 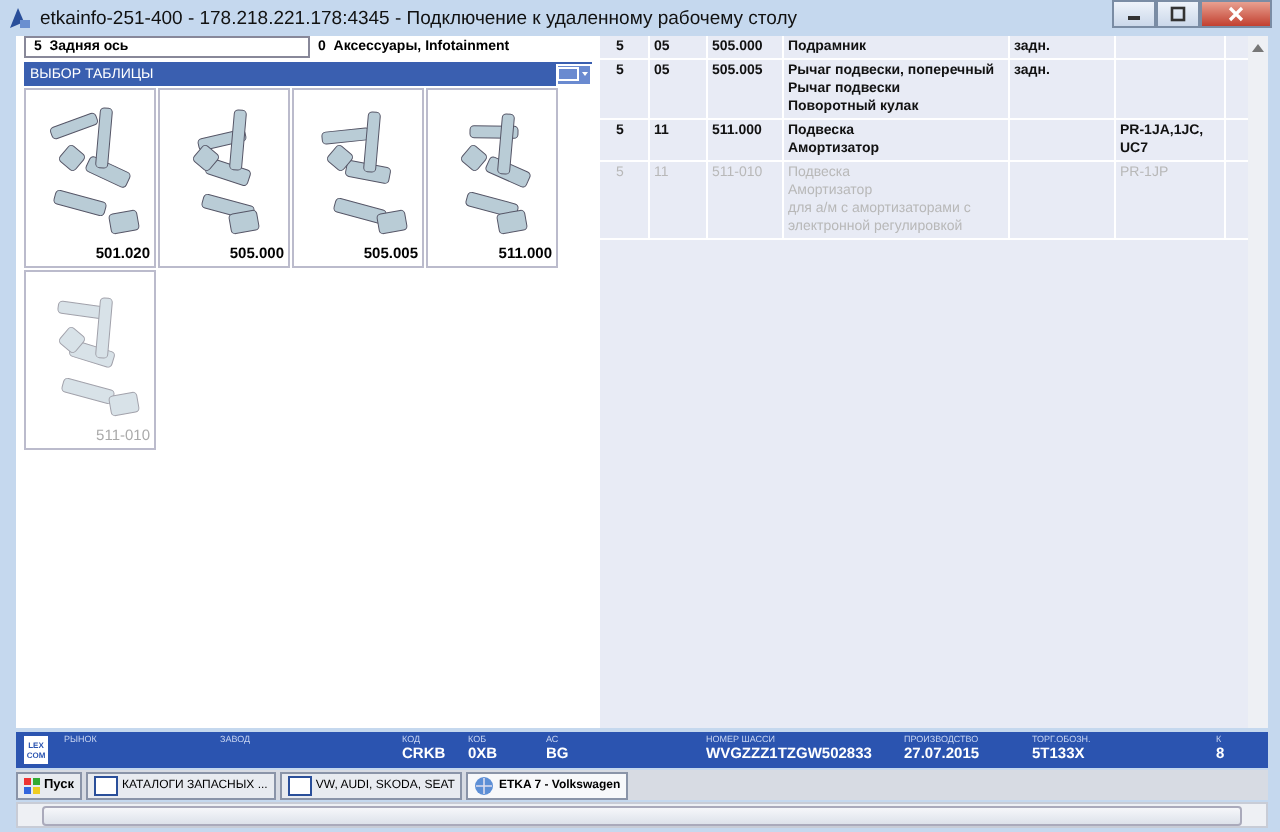 I want to click on close-button, so click(x=1236, y=14).